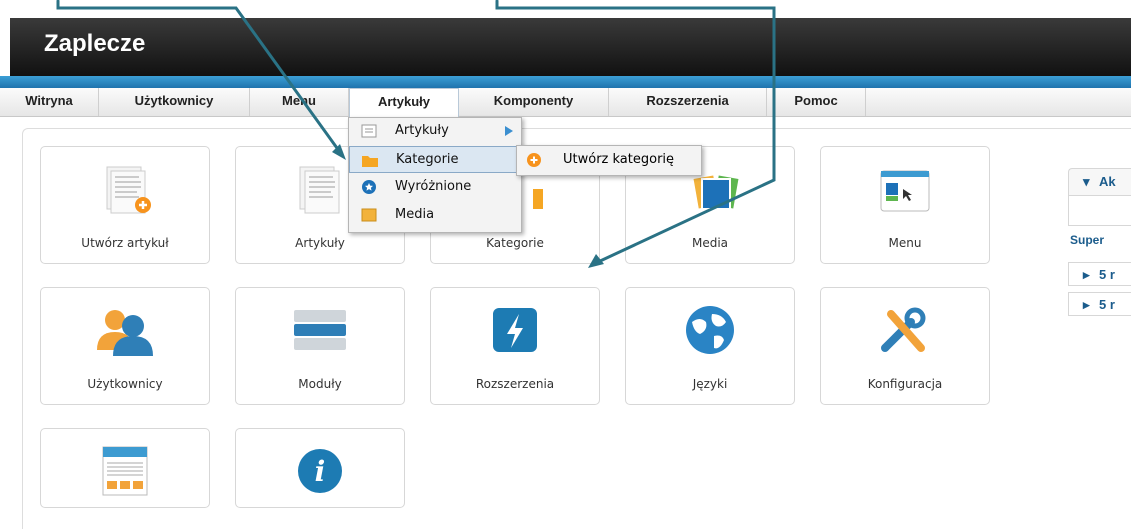 Image resolution: width=1131 pixels, height=529 pixels. I want to click on annotation-arrow-right, so click(635, 132).